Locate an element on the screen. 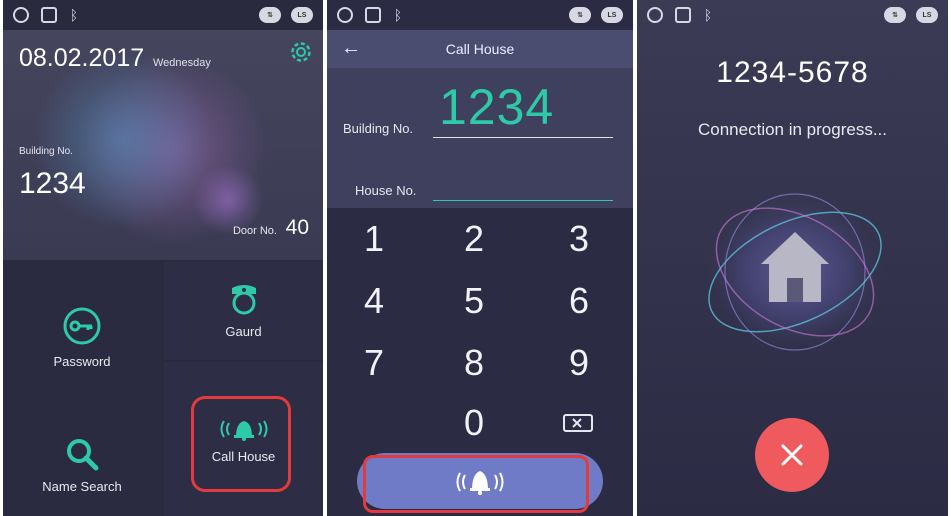  house-number-label: House No. is located at coordinates (386, 190).